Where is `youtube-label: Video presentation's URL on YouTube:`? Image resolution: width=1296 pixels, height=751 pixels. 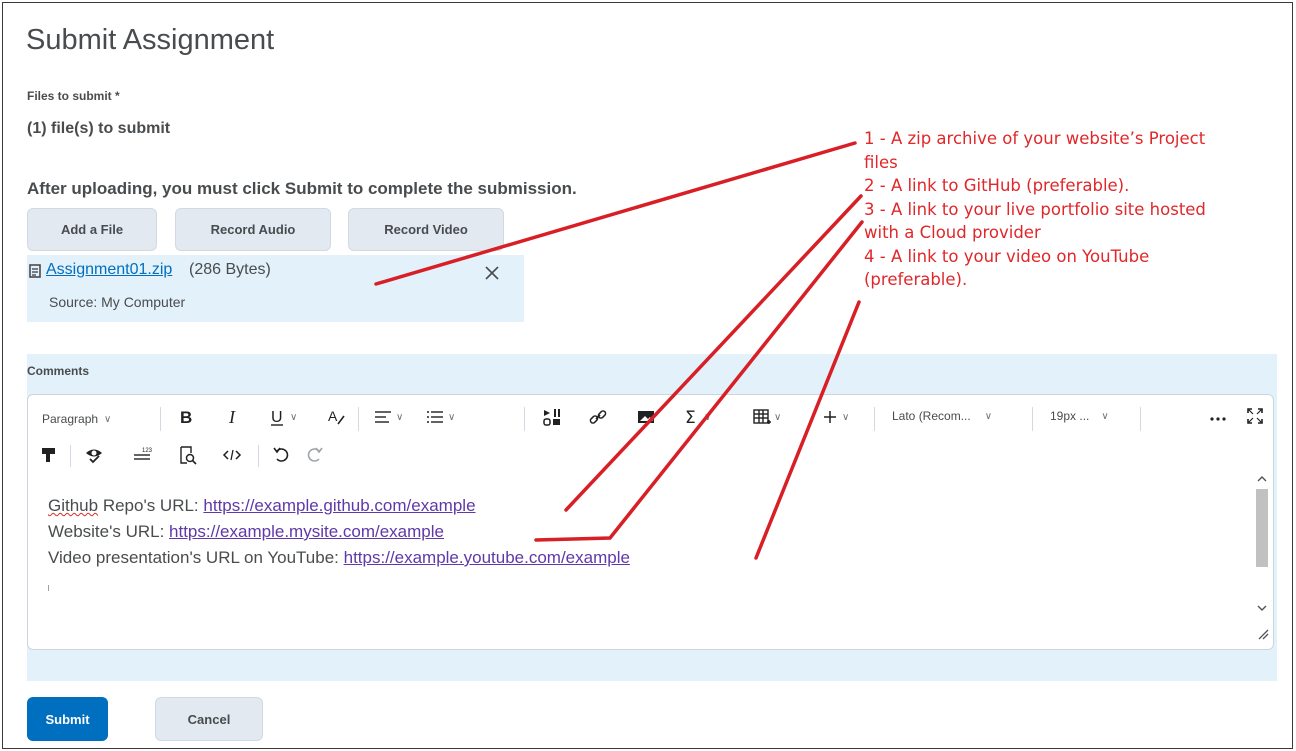 youtube-label: Video presentation's URL on YouTube: is located at coordinates (196, 557).